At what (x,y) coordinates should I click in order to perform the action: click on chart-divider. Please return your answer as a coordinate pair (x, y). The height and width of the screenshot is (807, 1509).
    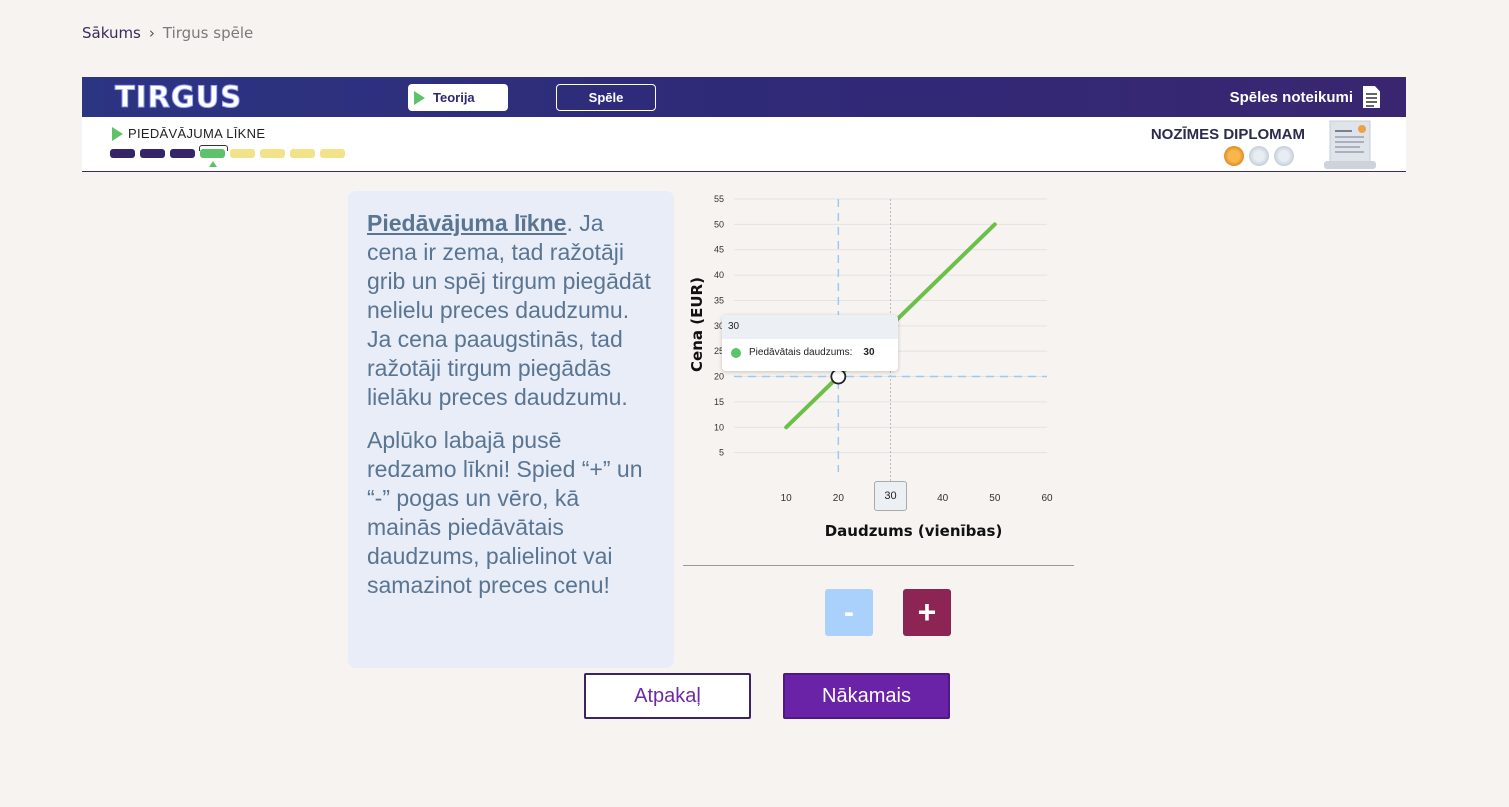
    Looking at the image, I should click on (878, 565).